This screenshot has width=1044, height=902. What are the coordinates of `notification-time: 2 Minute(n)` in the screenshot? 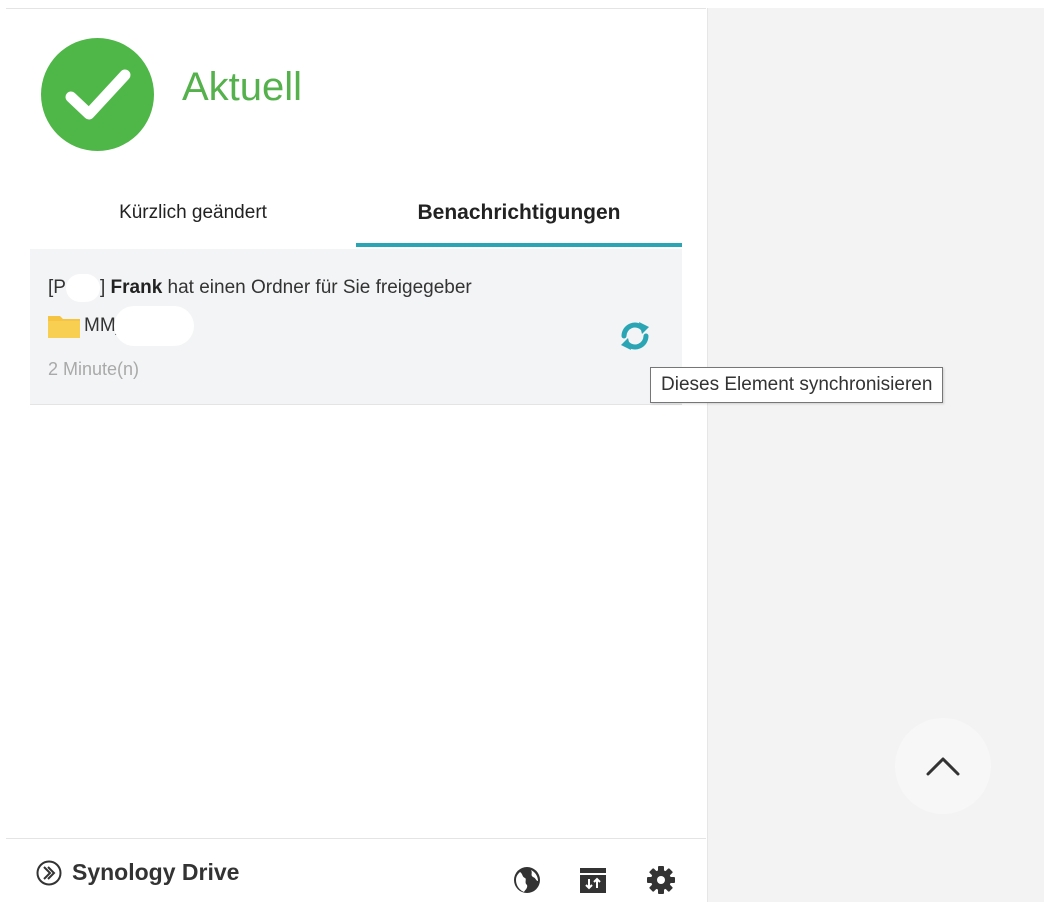 It's located at (94, 369).